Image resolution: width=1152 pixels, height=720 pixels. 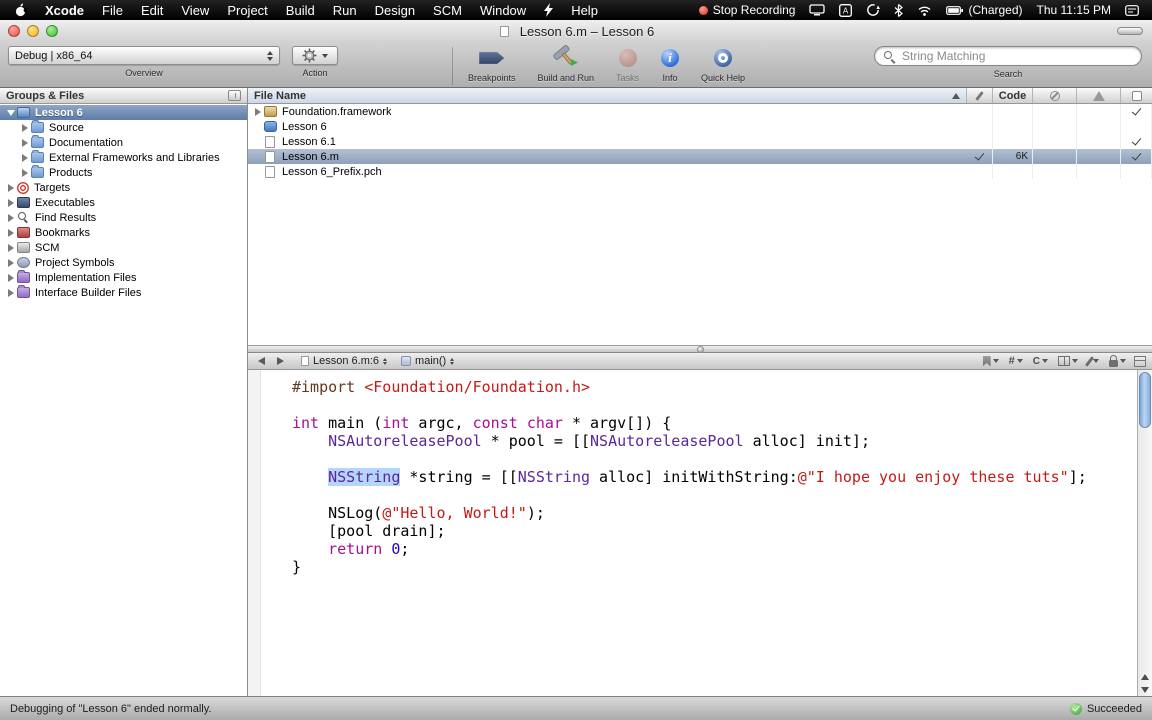 I want to click on tasks-button: Tasks, so click(x=627, y=64).